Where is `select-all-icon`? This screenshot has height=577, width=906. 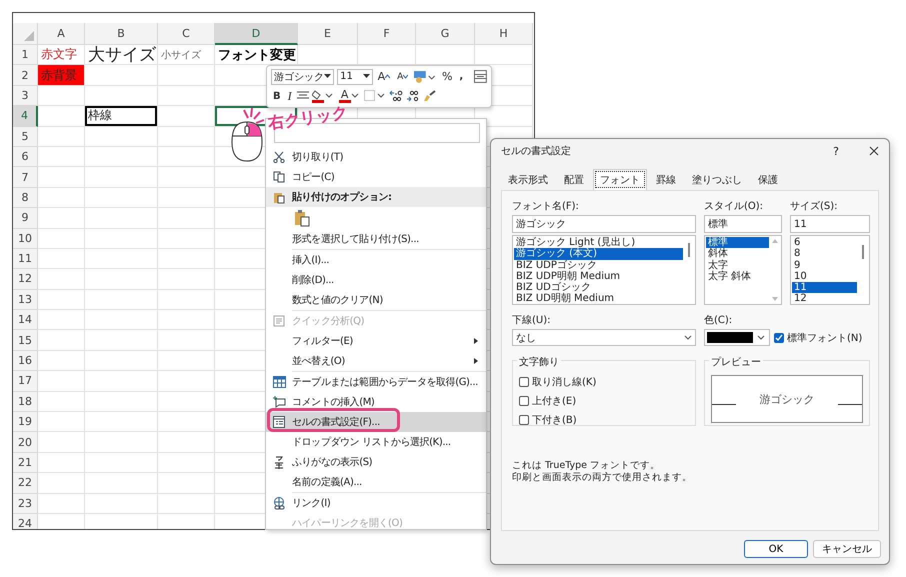 select-all-icon is located at coordinates (29, 36).